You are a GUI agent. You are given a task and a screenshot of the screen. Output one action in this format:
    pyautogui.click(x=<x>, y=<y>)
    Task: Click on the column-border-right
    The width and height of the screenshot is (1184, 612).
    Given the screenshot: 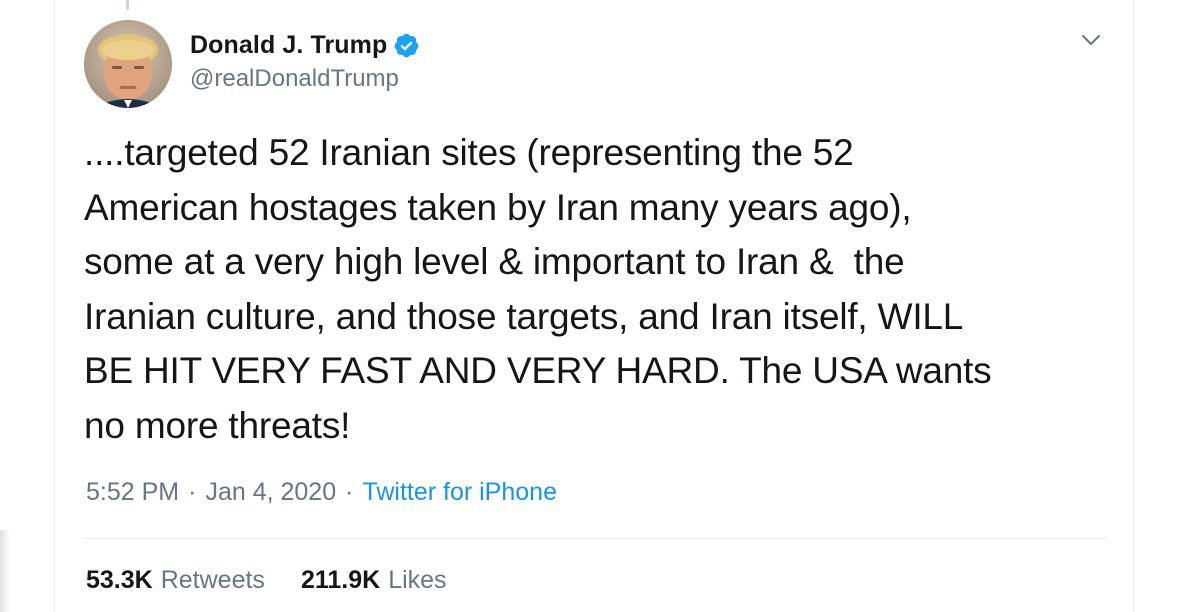 What is the action you would take?
    pyautogui.click(x=1133, y=306)
    